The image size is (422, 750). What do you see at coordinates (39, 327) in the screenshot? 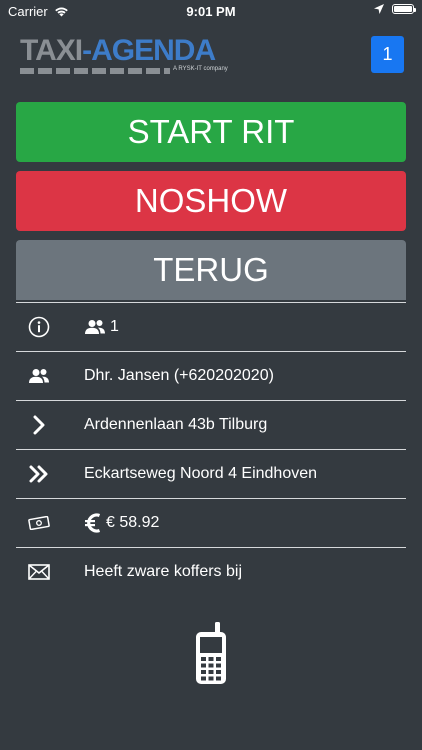
I see `info-icon` at bounding box center [39, 327].